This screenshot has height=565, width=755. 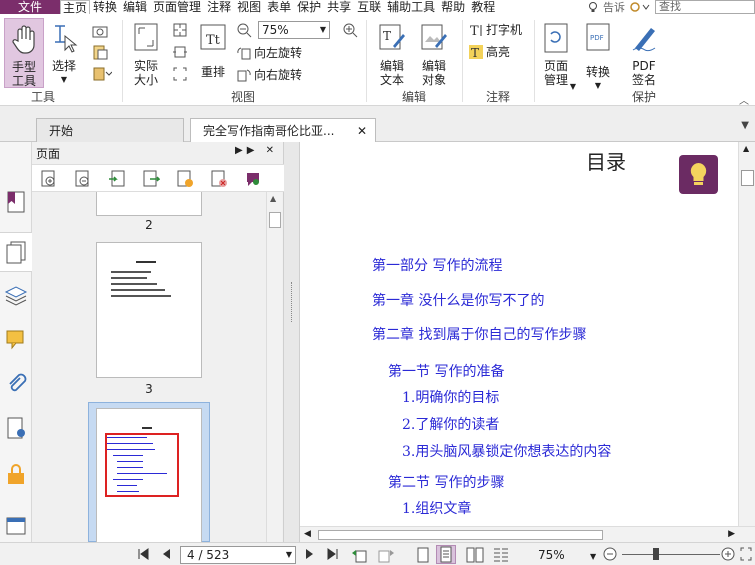 I want to click on thumbnail-scrollbar: ▲, so click(x=274, y=367).